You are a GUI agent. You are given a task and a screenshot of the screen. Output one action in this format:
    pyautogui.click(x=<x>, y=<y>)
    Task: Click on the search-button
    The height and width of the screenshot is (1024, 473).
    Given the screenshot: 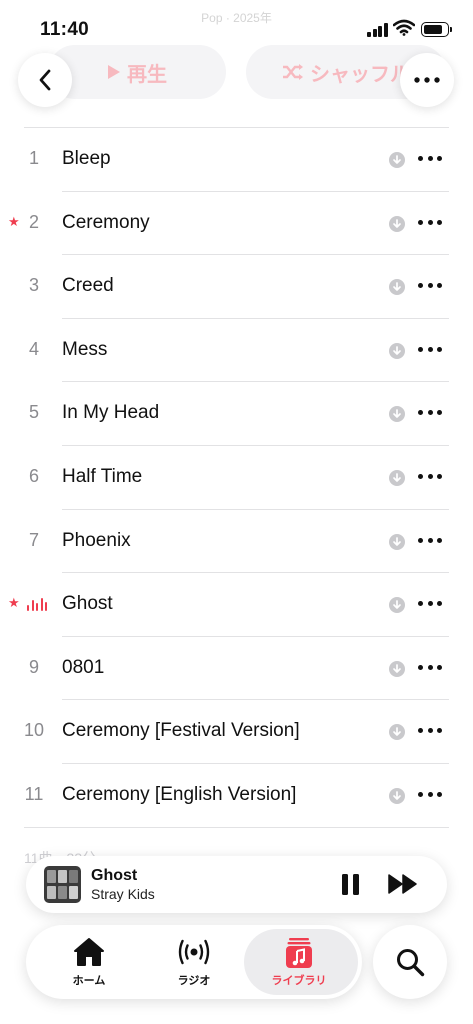 What is the action you would take?
    pyautogui.click(x=410, y=962)
    